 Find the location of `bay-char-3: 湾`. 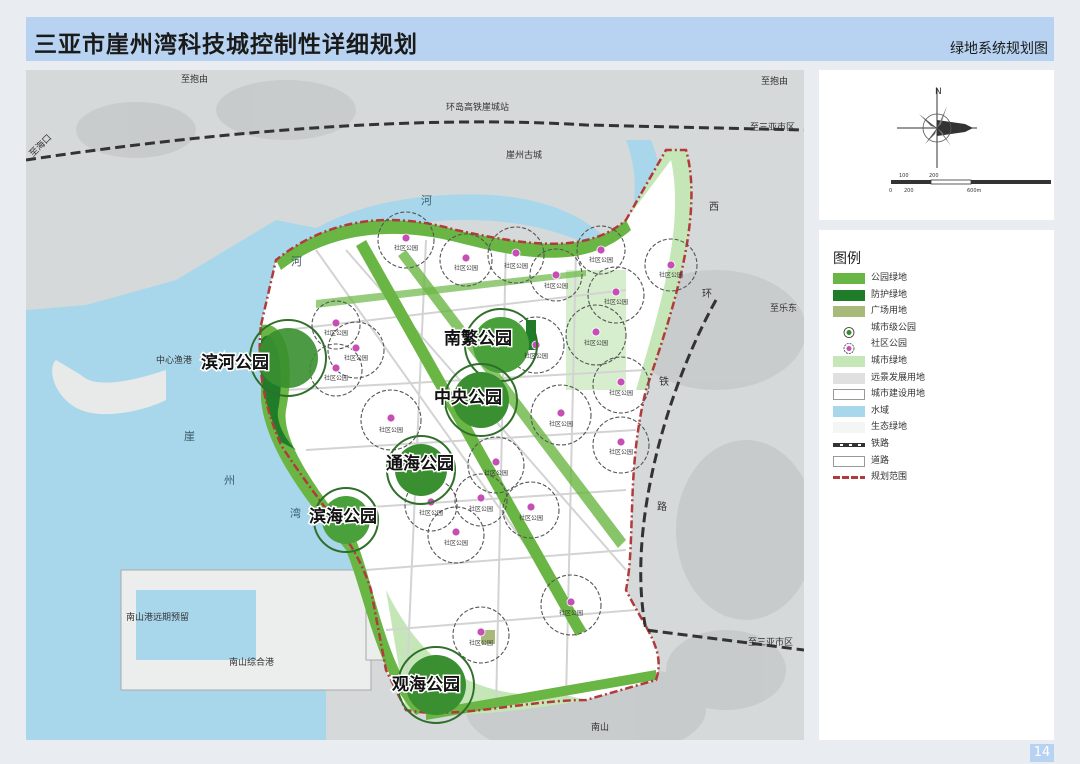

bay-char-3: 湾 is located at coordinates (295, 513).